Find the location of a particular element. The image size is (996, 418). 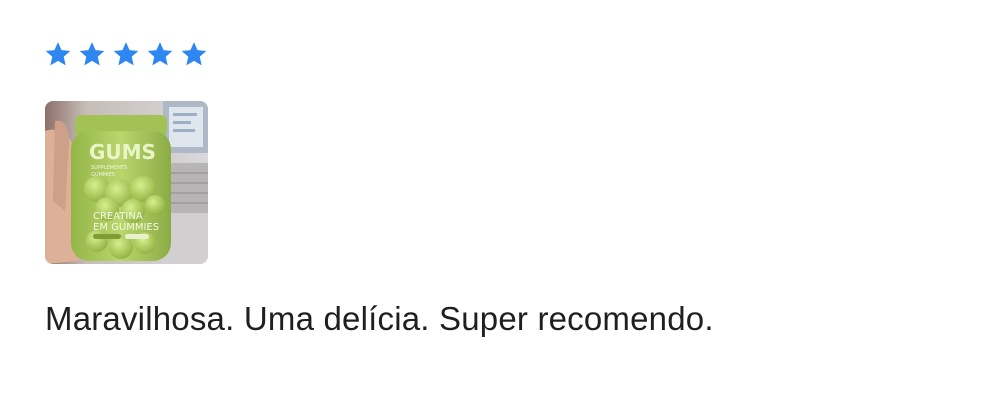

star-rating is located at coordinates (129, 54).